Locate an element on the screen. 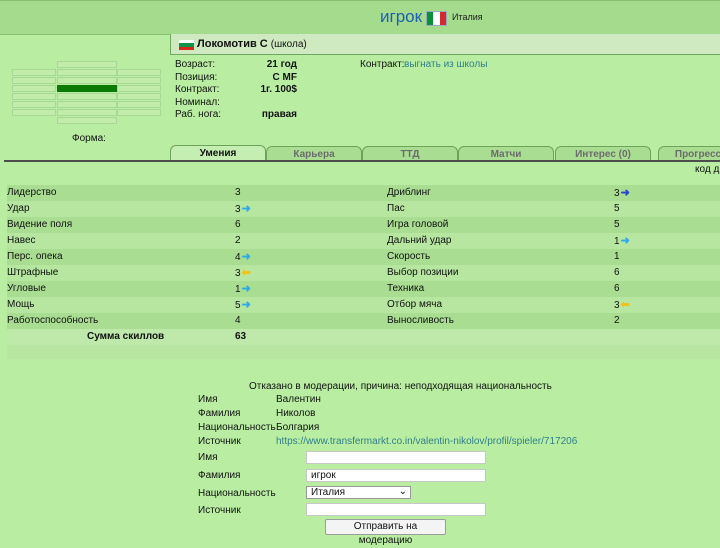 The image size is (720, 548). skill-name: Перс. опека is located at coordinates (35, 257).